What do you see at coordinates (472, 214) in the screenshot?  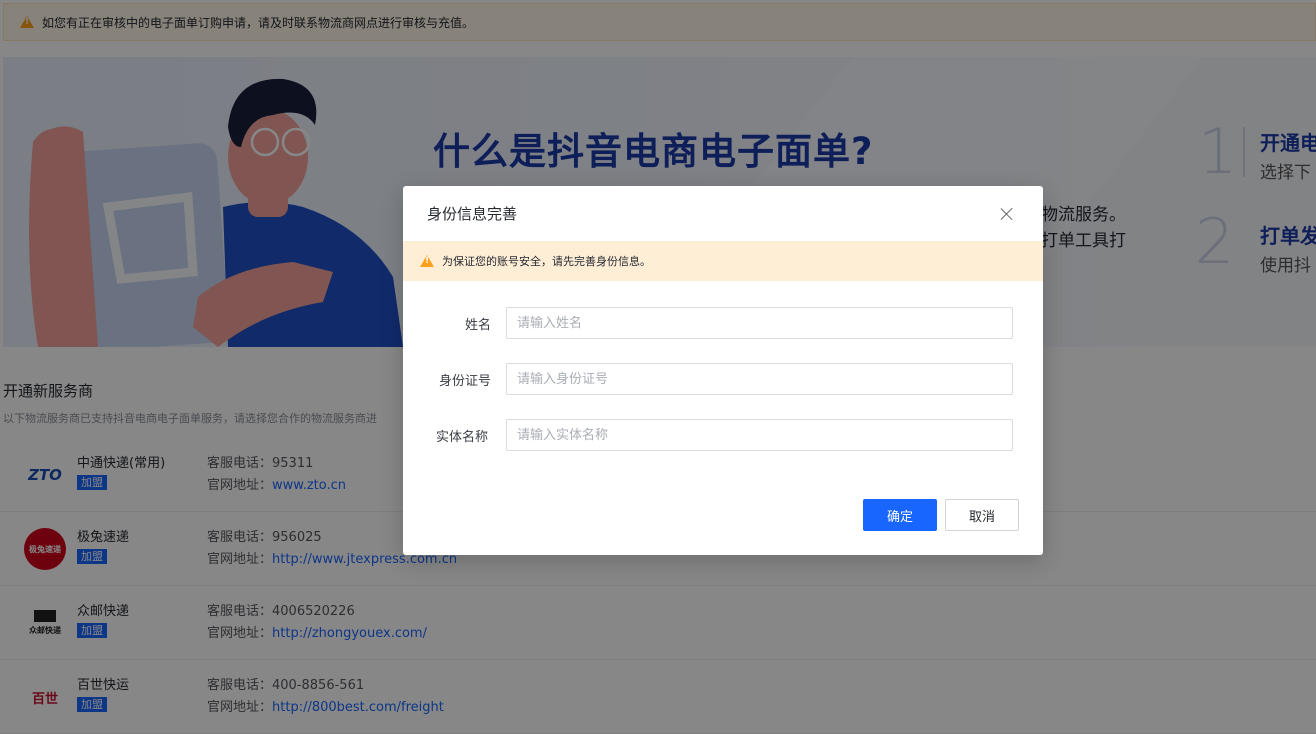 I see `dialog-title: 身份信息完善` at bounding box center [472, 214].